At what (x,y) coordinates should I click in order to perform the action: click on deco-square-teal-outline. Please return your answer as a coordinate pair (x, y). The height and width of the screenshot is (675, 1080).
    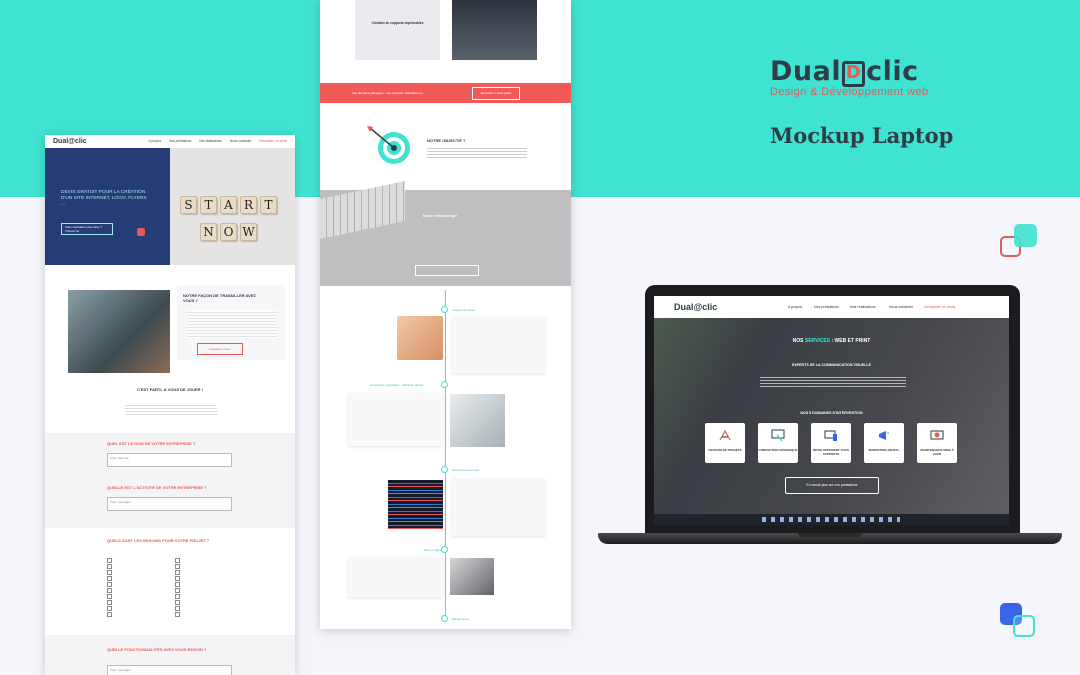
    Looking at the image, I should click on (1024, 626).